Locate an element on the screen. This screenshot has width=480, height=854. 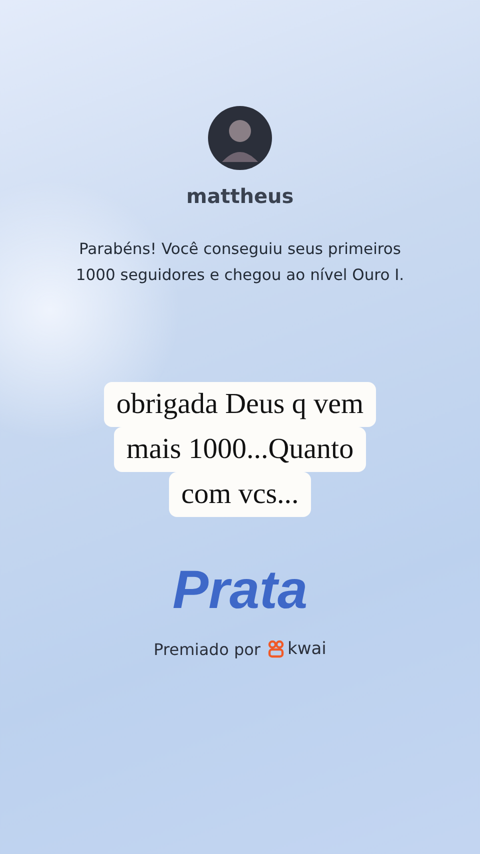
avatar is located at coordinates (240, 138).